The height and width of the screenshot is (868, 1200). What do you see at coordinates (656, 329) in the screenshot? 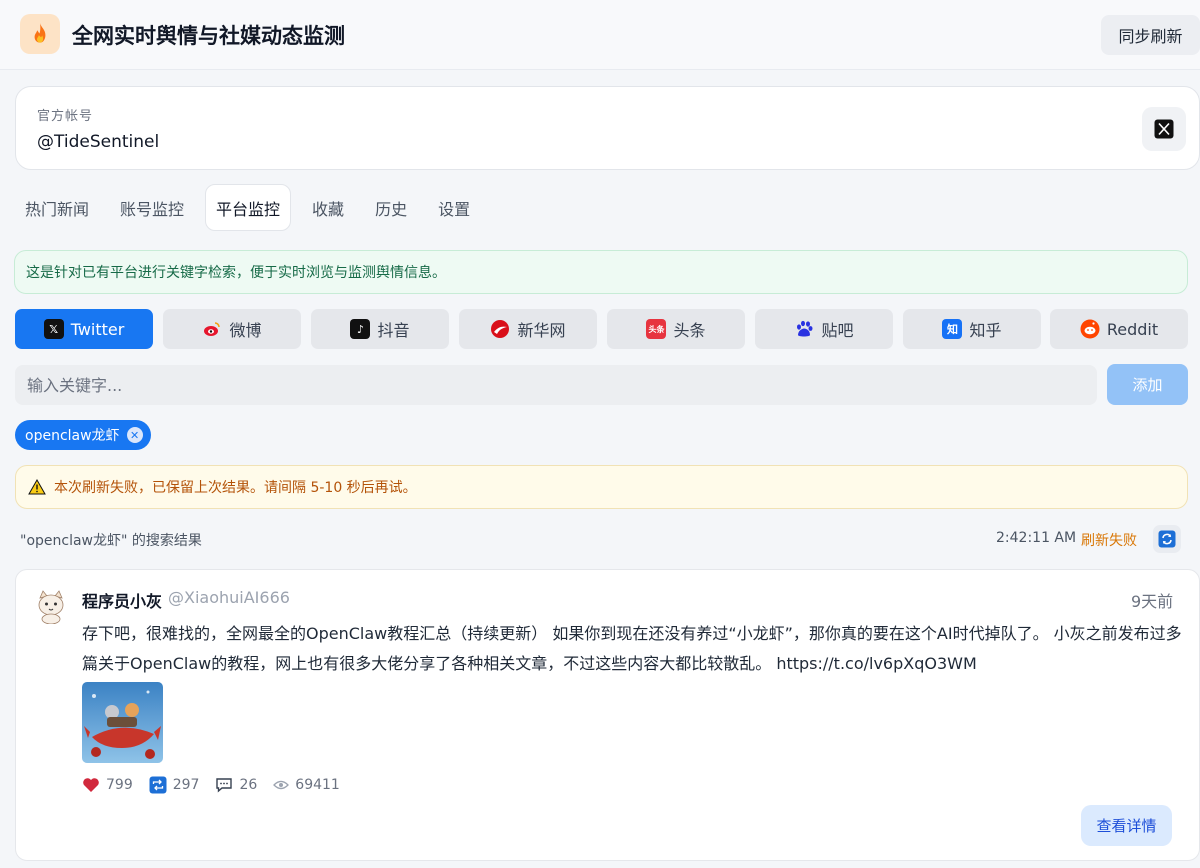
I see `toutiao-icon: 头条` at bounding box center [656, 329].